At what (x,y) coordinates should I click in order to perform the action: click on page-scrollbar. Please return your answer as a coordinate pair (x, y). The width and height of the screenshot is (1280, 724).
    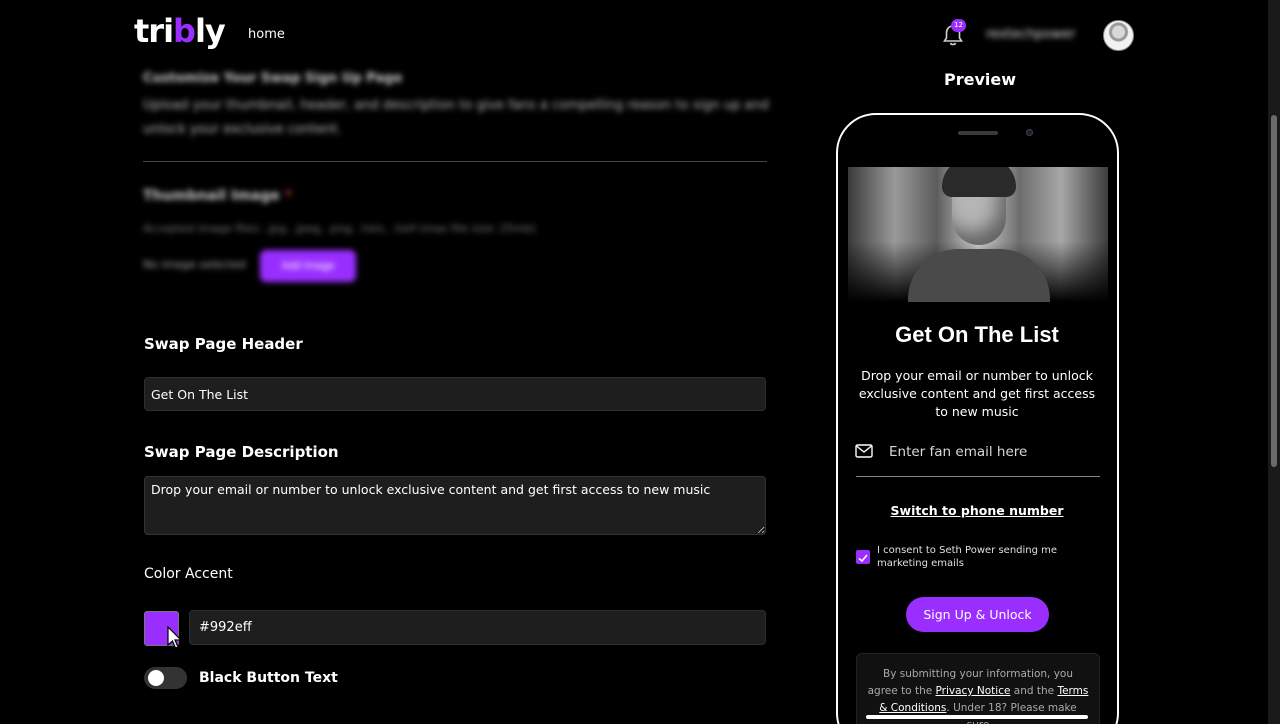
    Looking at the image, I should click on (1274, 362).